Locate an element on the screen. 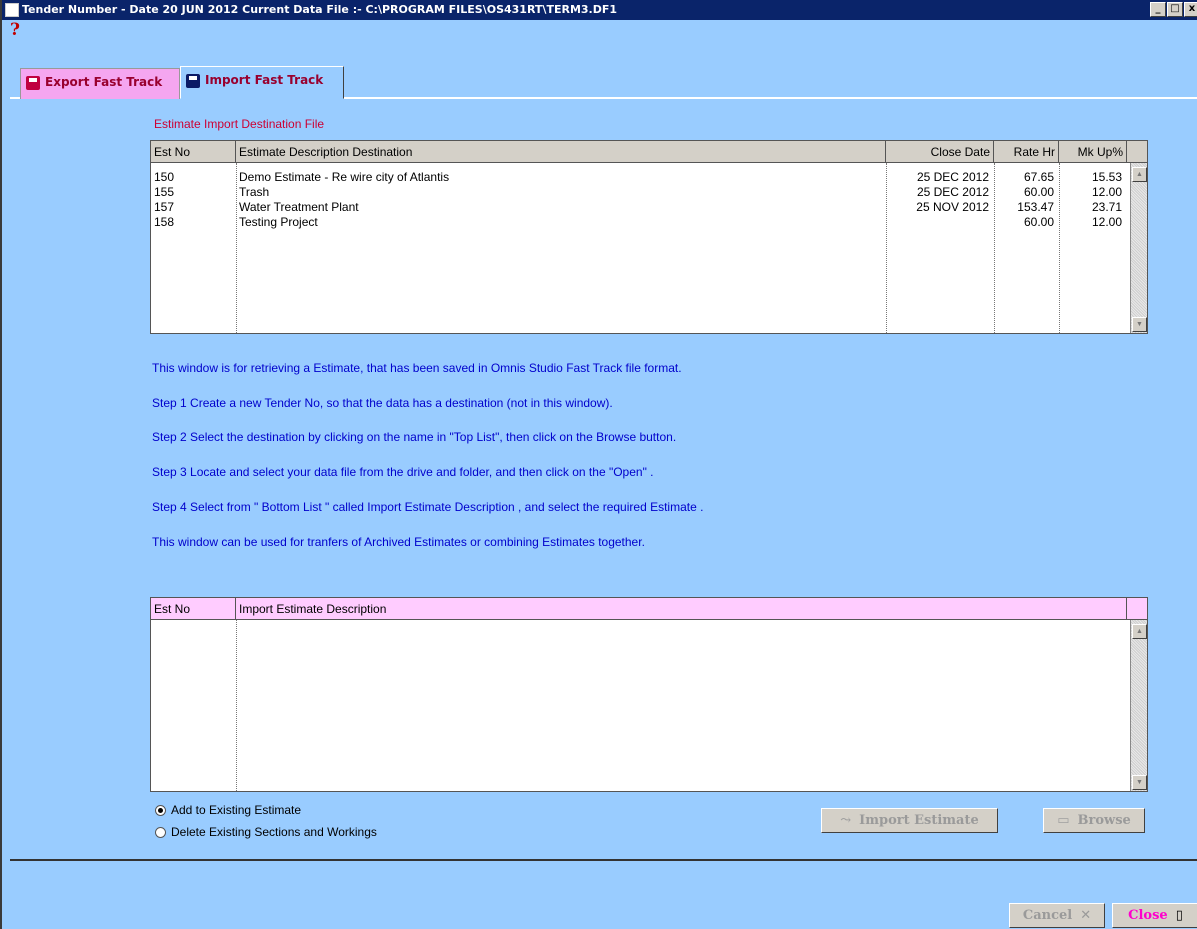 This screenshot has width=1197, height=929. cancel-button: Cancel ✕ is located at coordinates (1057, 915).